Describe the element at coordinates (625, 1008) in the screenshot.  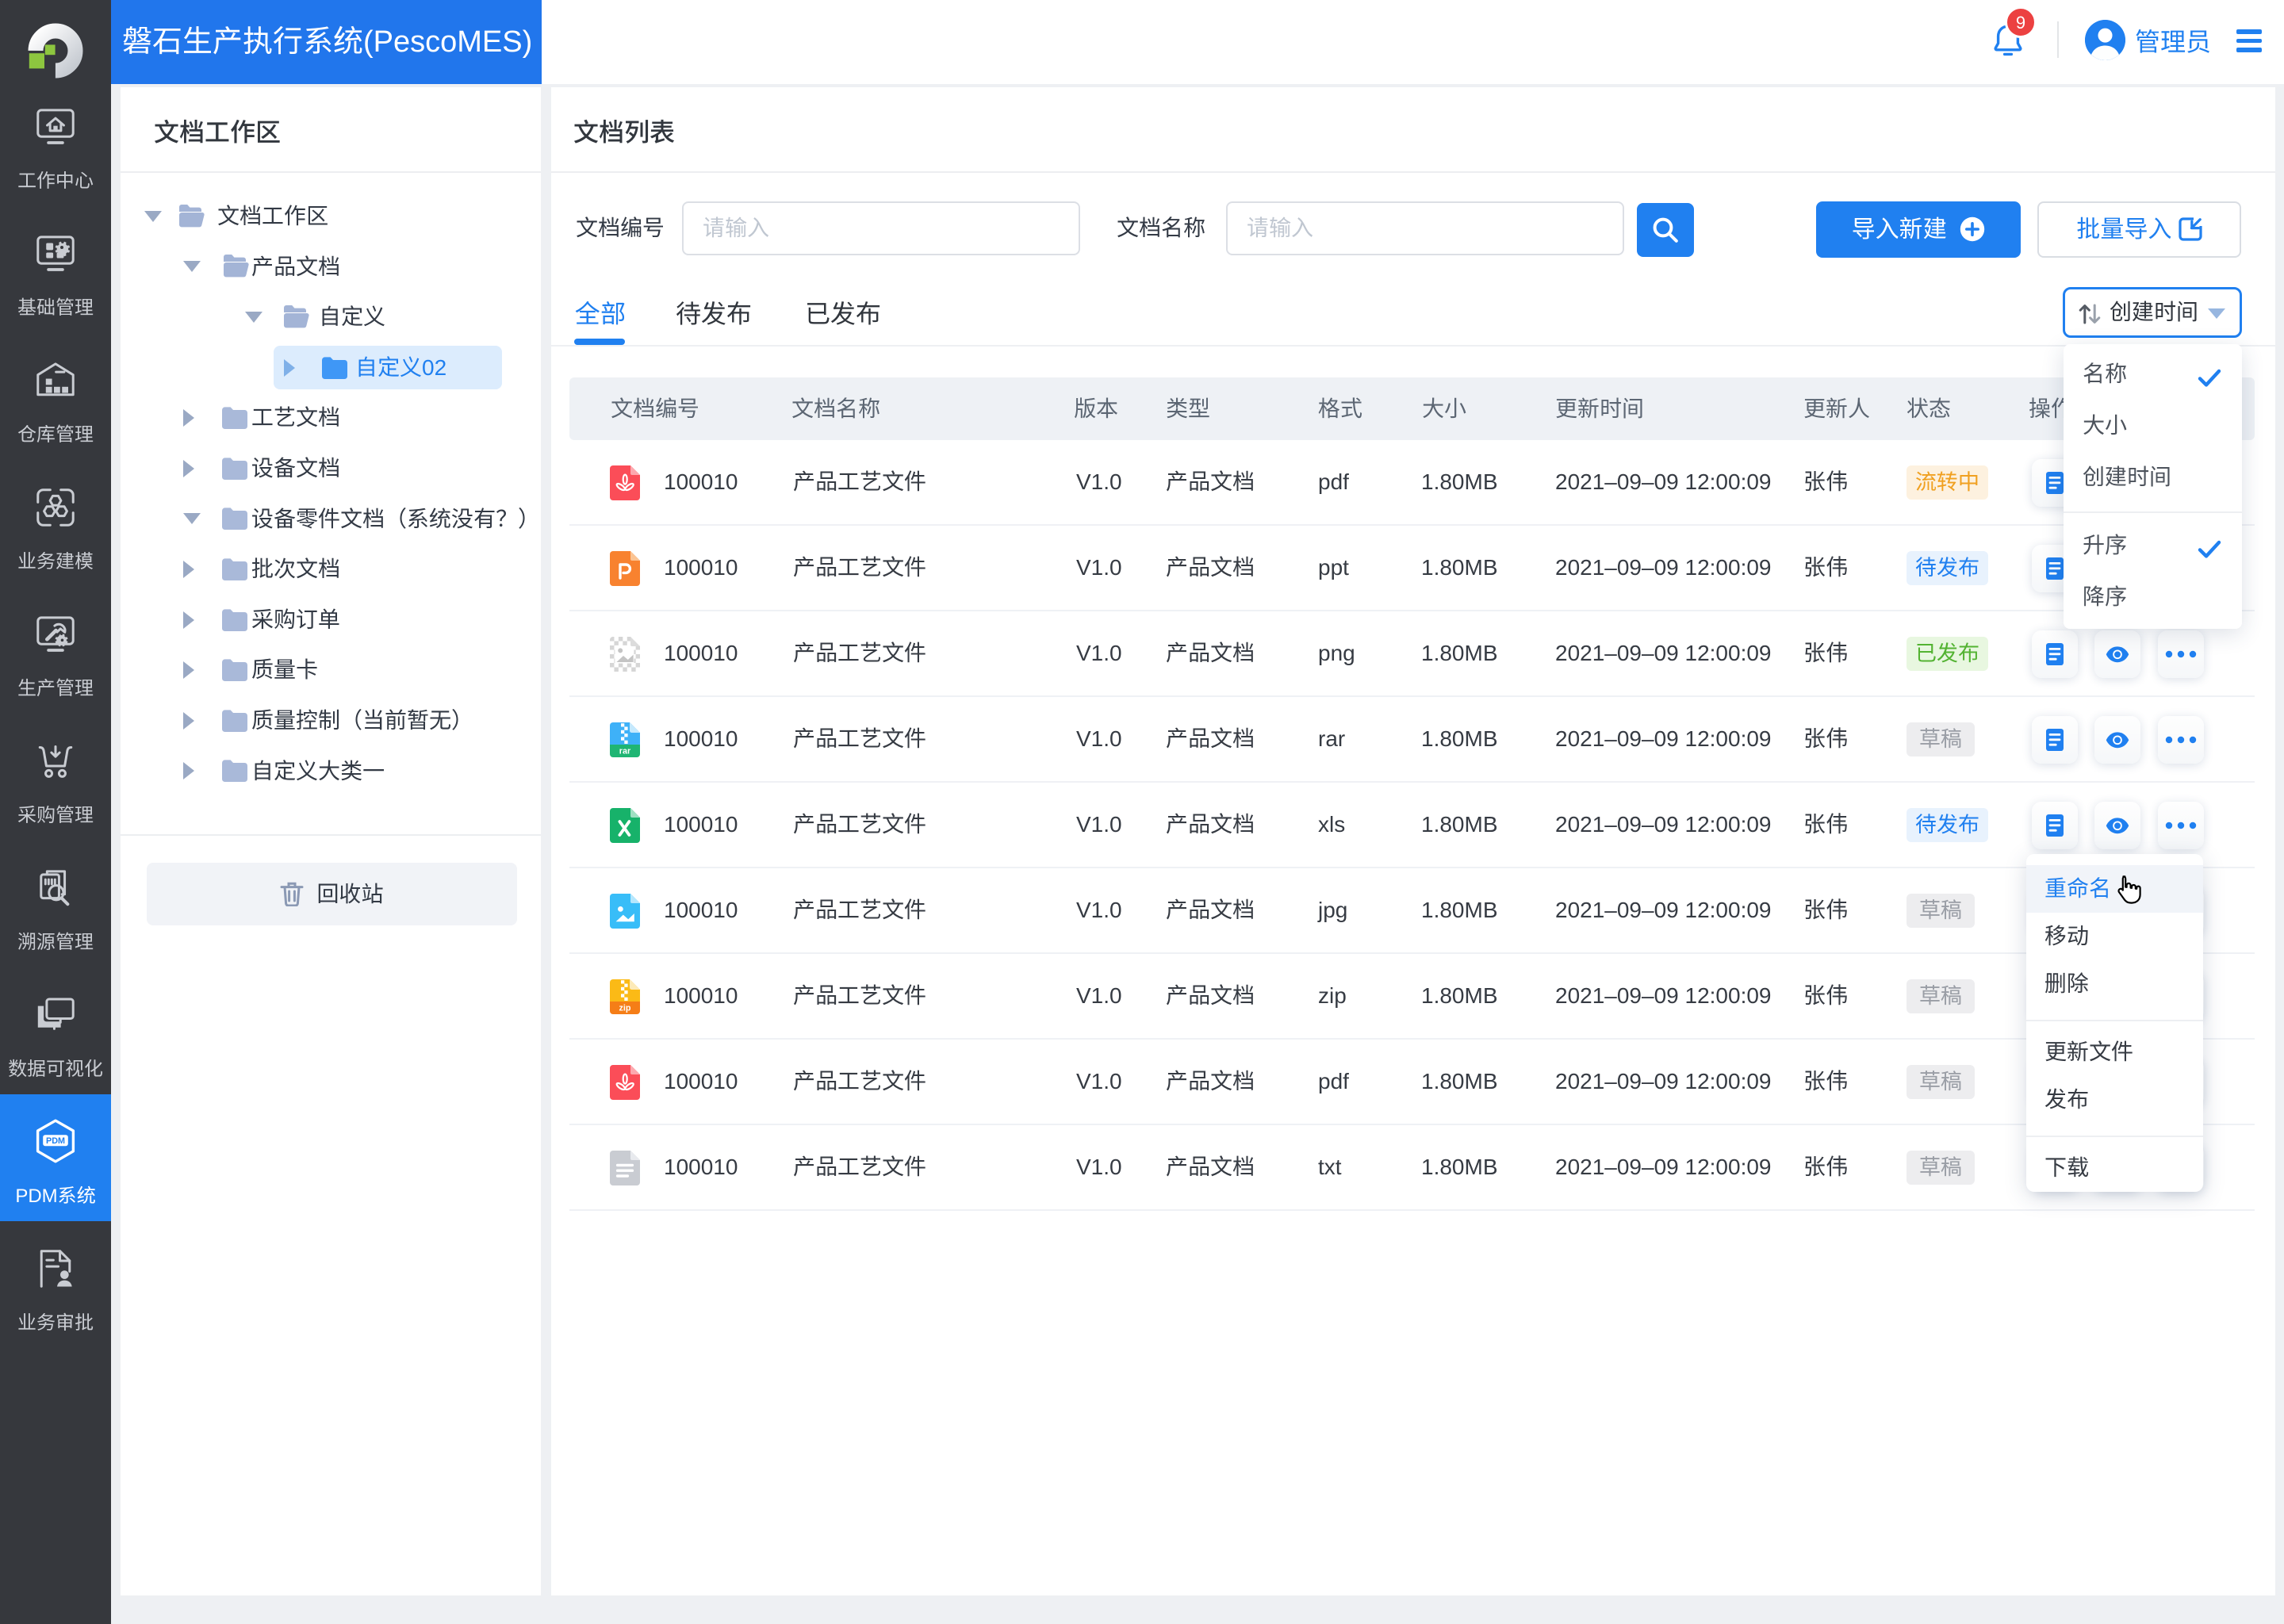
I see `svg-text: zip` at that location.